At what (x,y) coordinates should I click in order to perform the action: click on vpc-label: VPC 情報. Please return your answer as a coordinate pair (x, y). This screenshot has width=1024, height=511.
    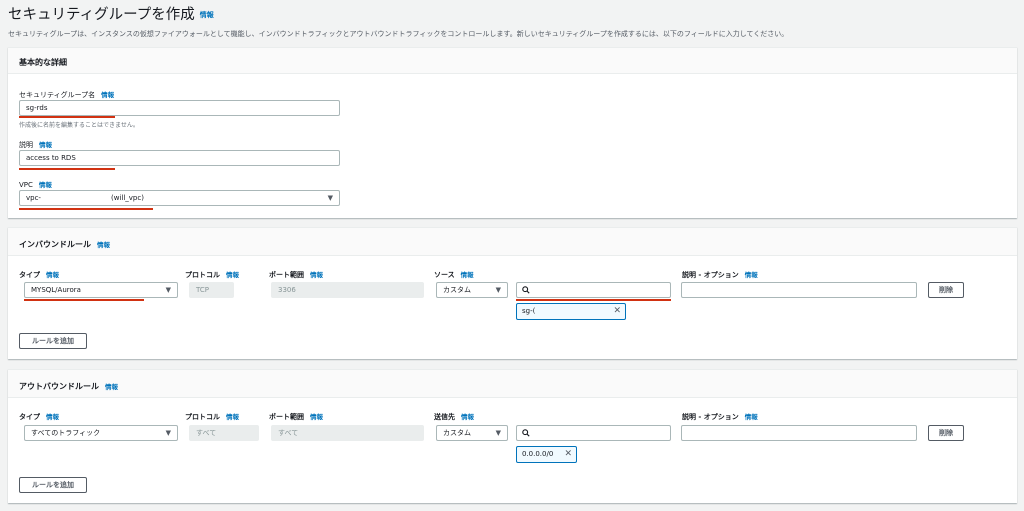
    Looking at the image, I should click on (35, 185).